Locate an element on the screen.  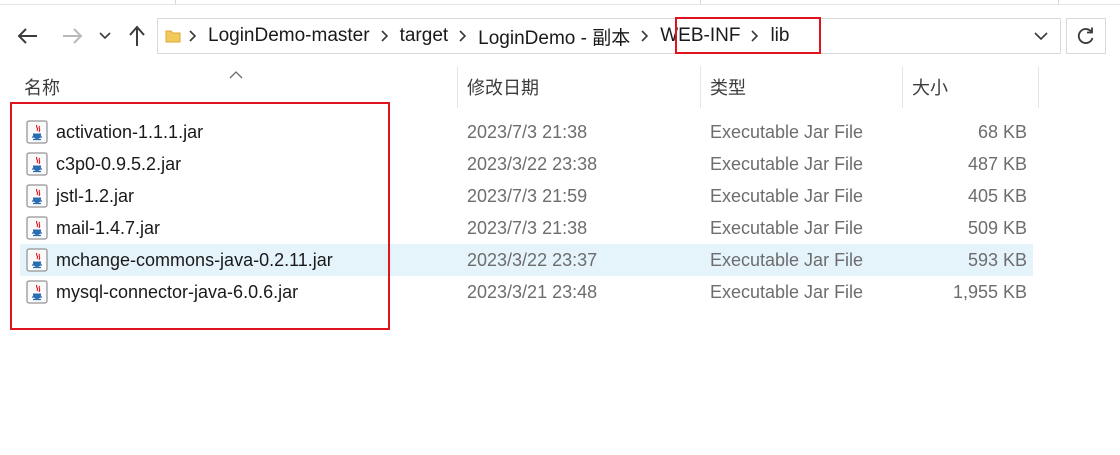
refresh-icon is located at coordinates (1085, 35).